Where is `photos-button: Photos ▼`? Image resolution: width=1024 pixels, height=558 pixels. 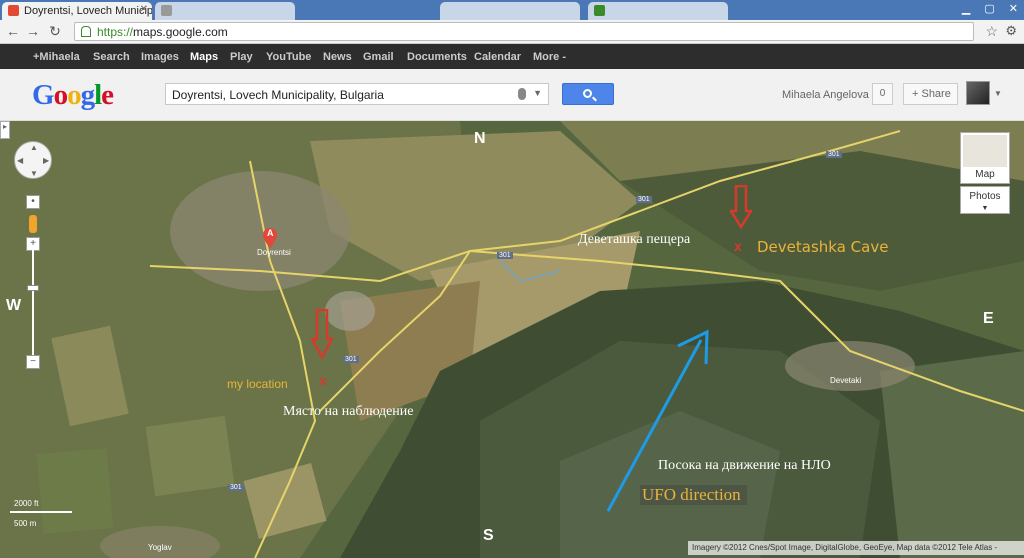
photos-button: Photos ▼ is located at coordinates (985, 200).